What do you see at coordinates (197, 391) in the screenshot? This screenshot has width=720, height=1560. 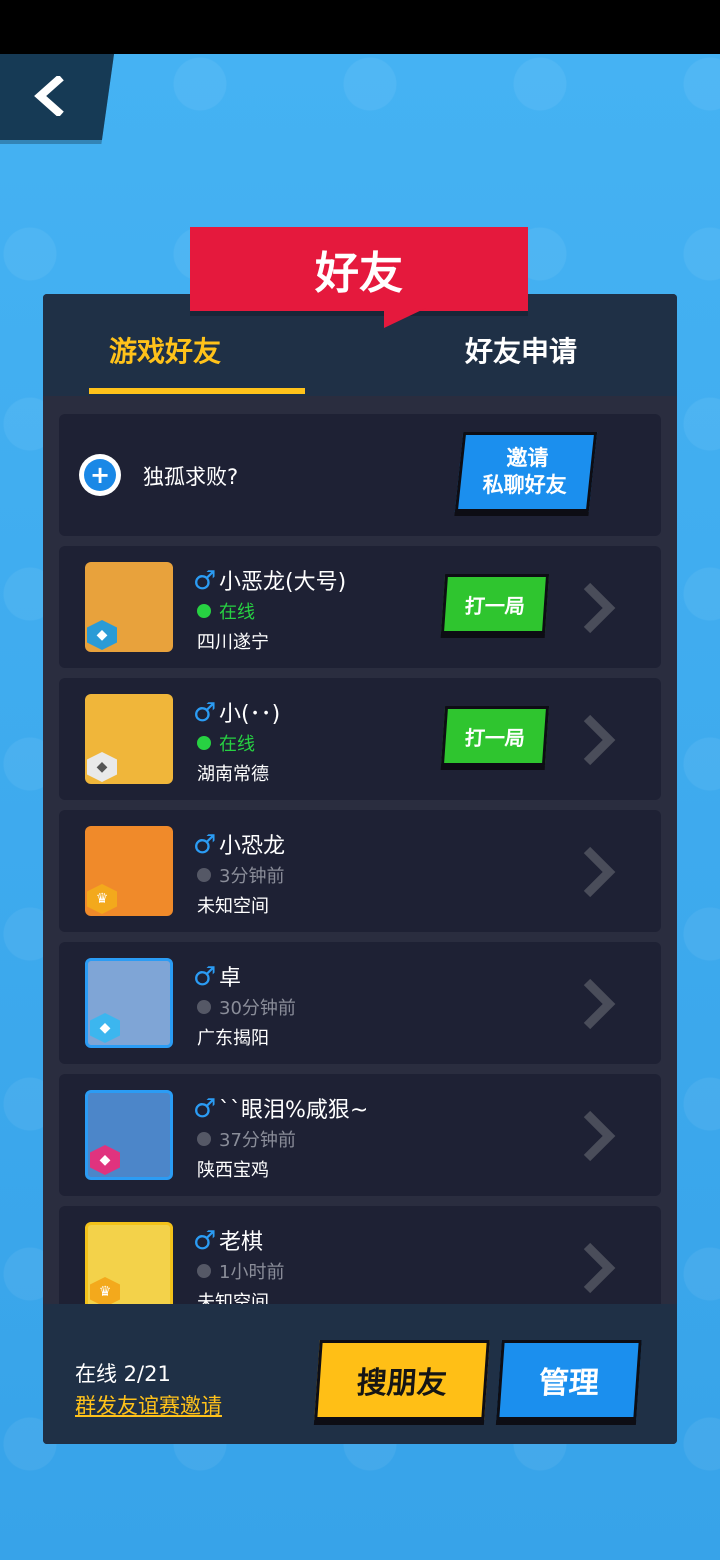 I see `active-tab-indicator` at bounding box center [197, 391].